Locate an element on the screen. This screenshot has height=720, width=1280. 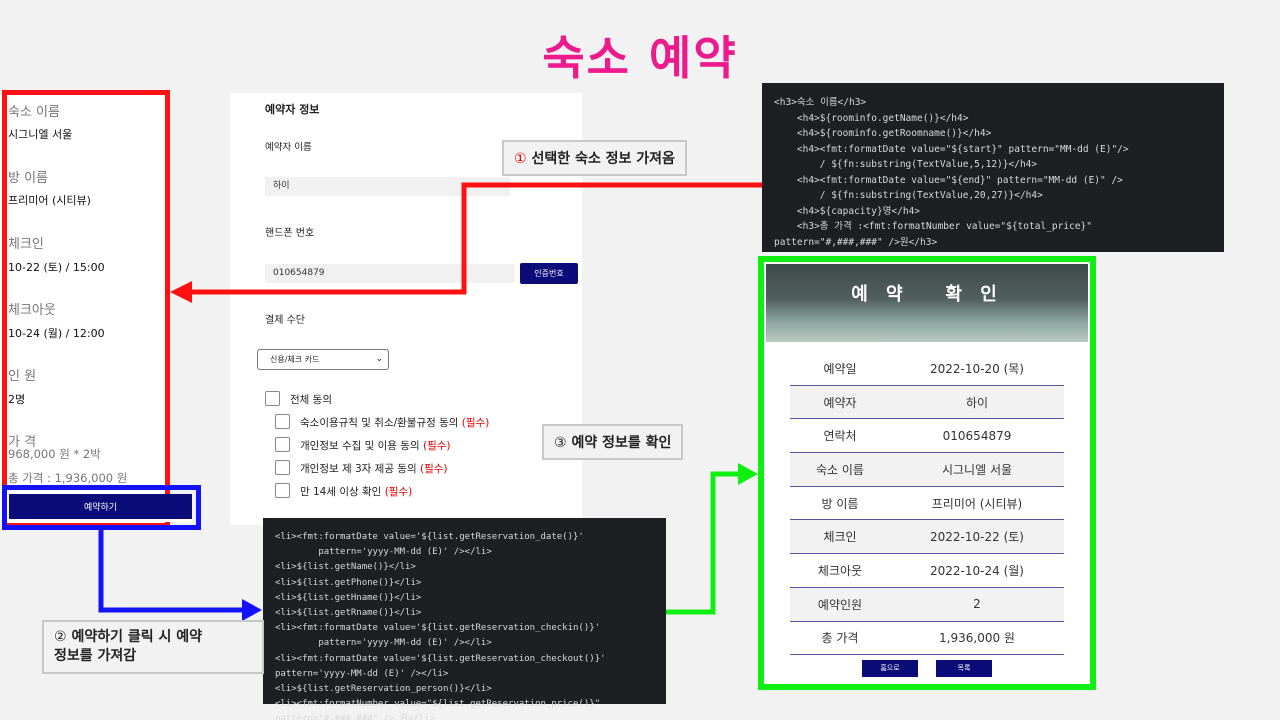
confirm-row-value: 1,936,000 원 is located at coordinates (977, 638).